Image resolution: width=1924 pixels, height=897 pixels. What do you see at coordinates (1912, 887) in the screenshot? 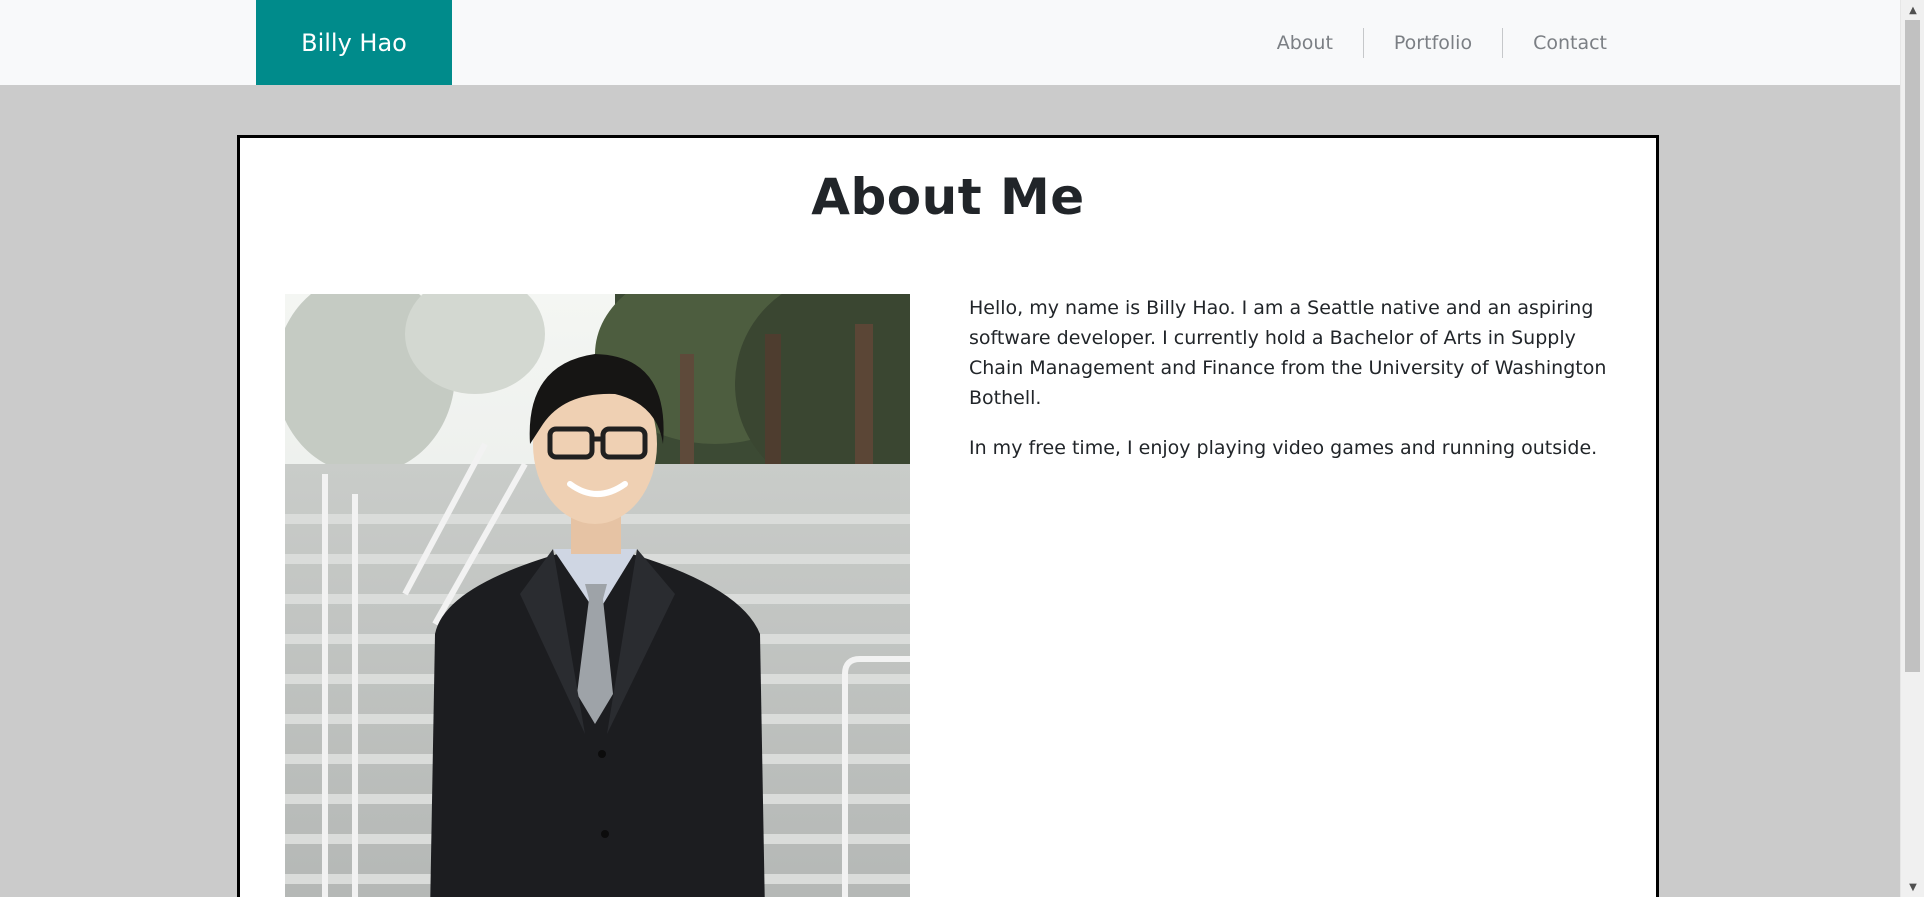
I see `scroll-down-arrow-icon: ▼` at bounding box center [1912, 887].